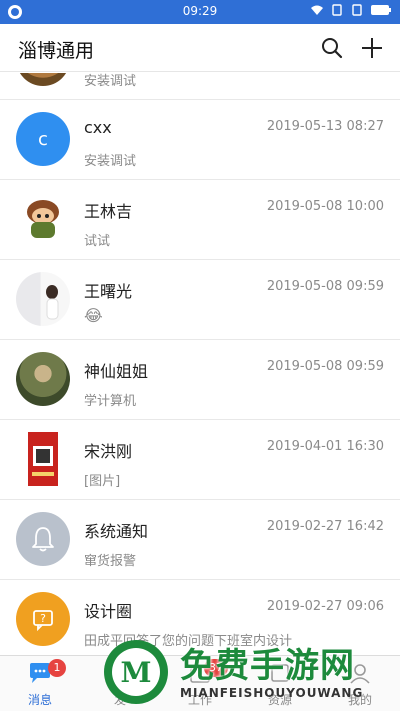 The height and width of the screenshot is (711, 400). Describe the element at coordinates (200, 617) in the screenshot. I see `list-item: ? 设计圈 2019-02-27 09:06 田成平回答了您的问题下班室内设计` at that location.